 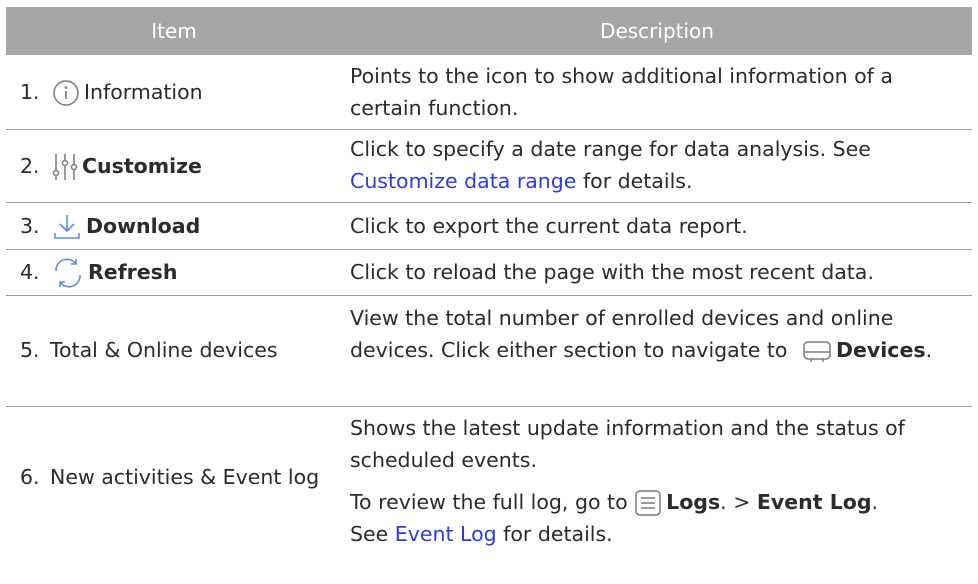 I want to click on row-number: 4., so click(x=30, y=272).